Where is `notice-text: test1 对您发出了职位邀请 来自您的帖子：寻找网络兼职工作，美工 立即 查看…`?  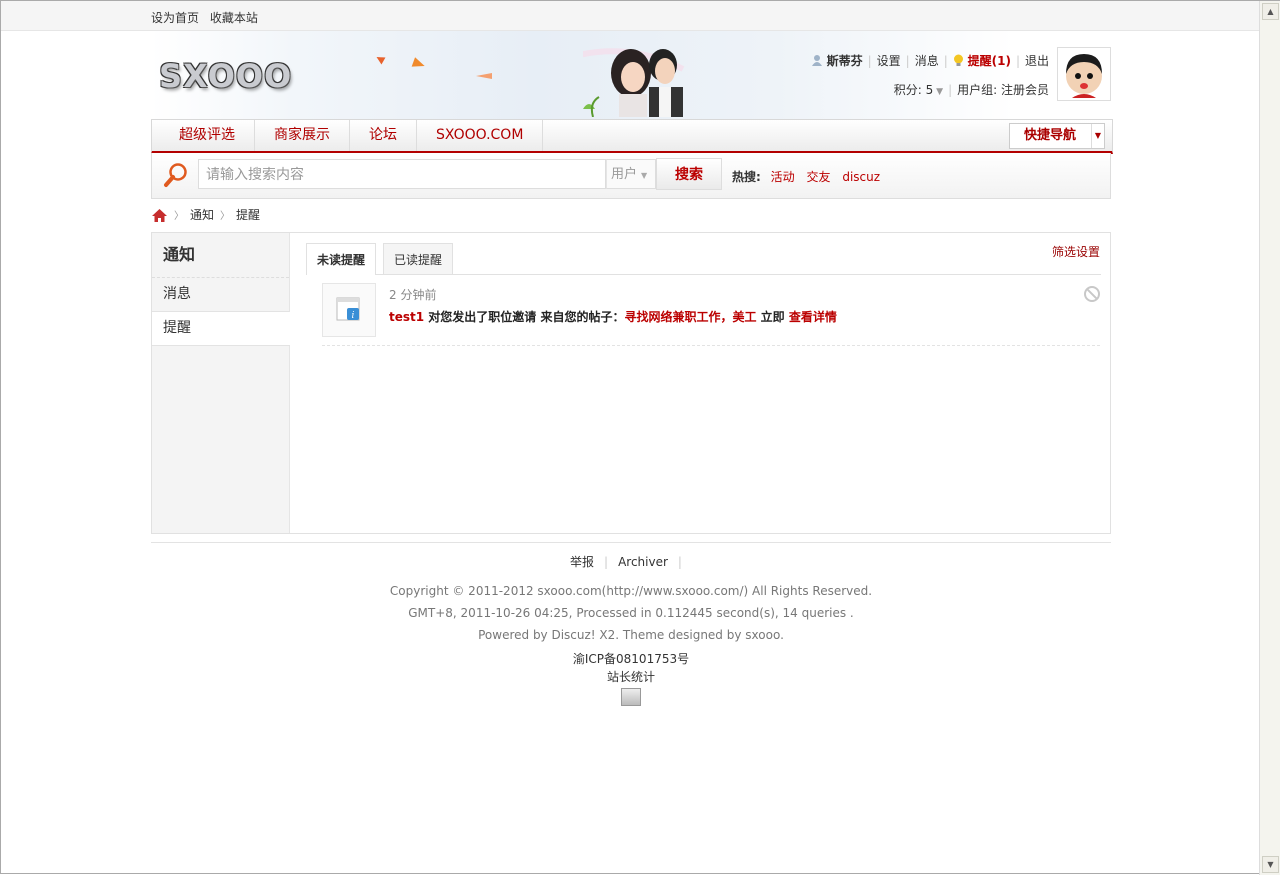
notice-text: test1 对您发出了职位邀请 来自您的帖子：寻找网络兼职工作，美工 立即 查看… is located at coordinates (613, 316).